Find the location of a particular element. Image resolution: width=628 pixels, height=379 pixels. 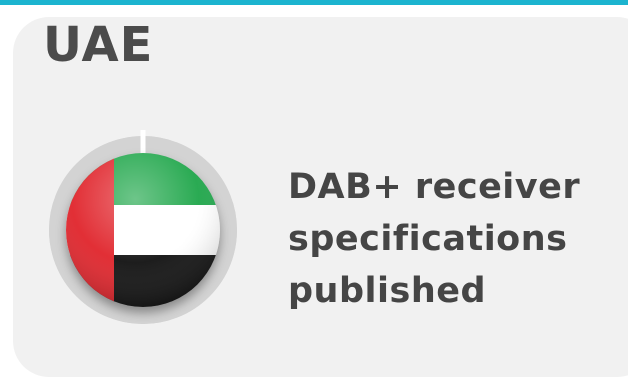

status-line: specifications is located at coordinates (428, 239).